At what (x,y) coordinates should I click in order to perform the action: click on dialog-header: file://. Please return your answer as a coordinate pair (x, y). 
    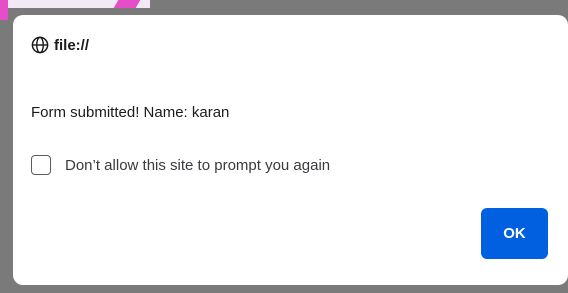
    Looking at the image, I should click on (60, 45).